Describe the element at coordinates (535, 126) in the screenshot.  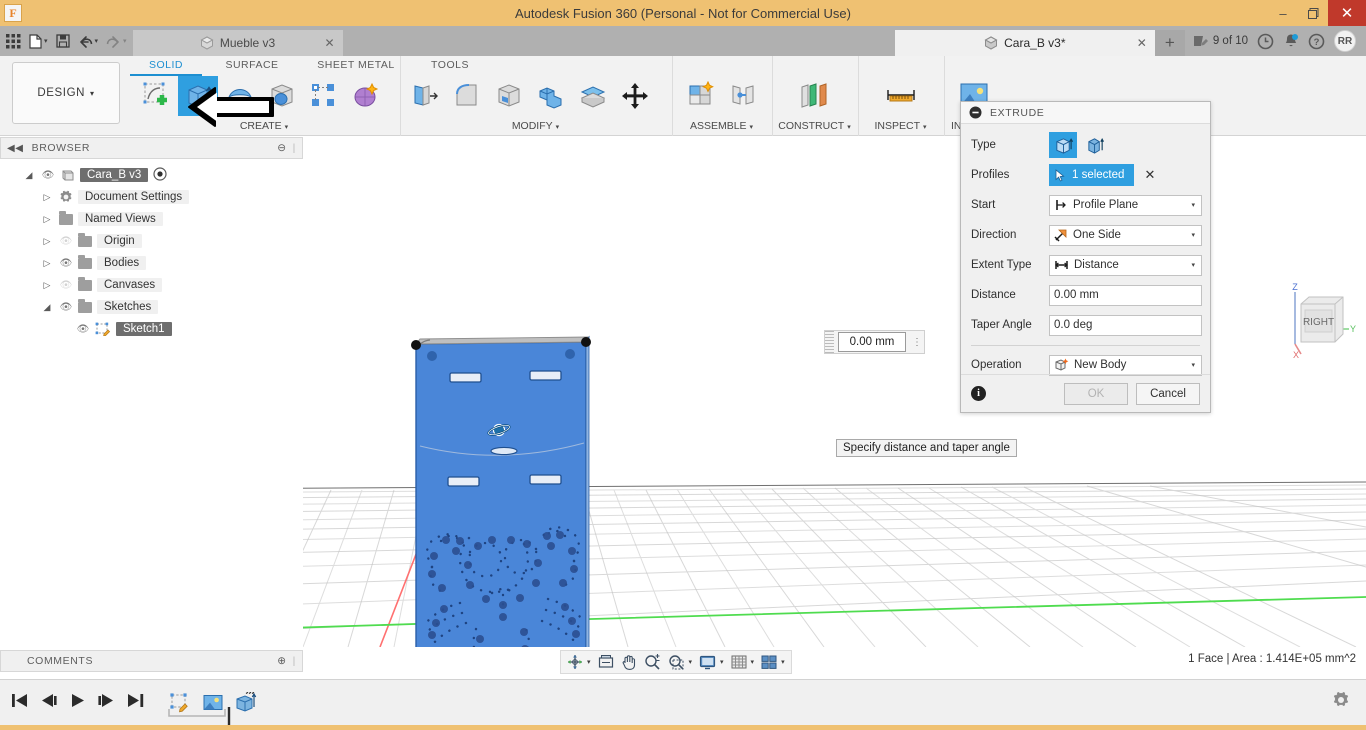
I see `ribbon-group-modify-label: MODIFY ▾` at that location.